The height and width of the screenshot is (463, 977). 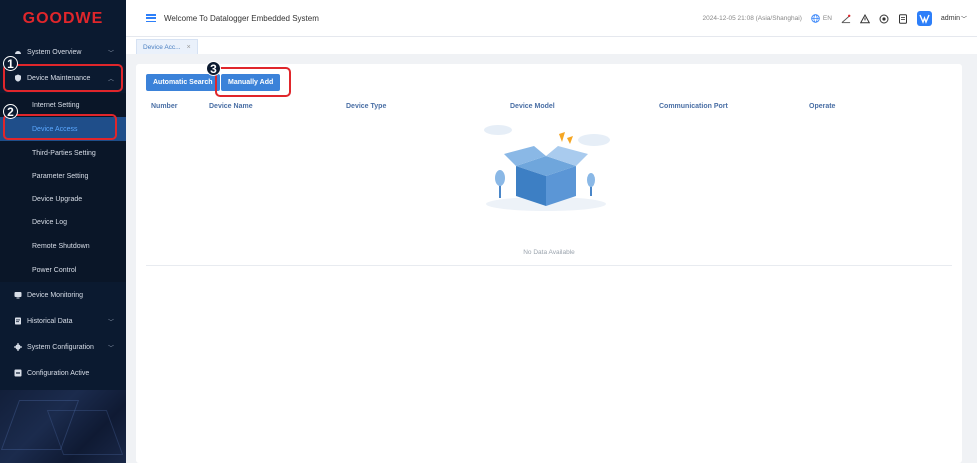 I want to click on menu-system-overview: System Overview ﹀, so click(x=63, y=52).